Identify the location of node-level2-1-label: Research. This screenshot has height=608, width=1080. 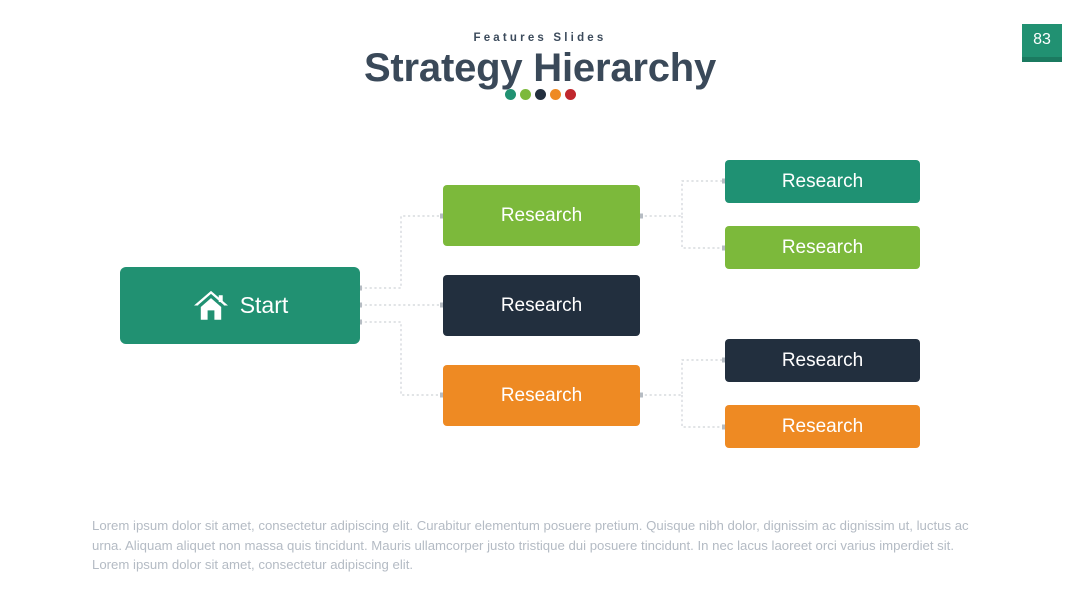
(541, 215).